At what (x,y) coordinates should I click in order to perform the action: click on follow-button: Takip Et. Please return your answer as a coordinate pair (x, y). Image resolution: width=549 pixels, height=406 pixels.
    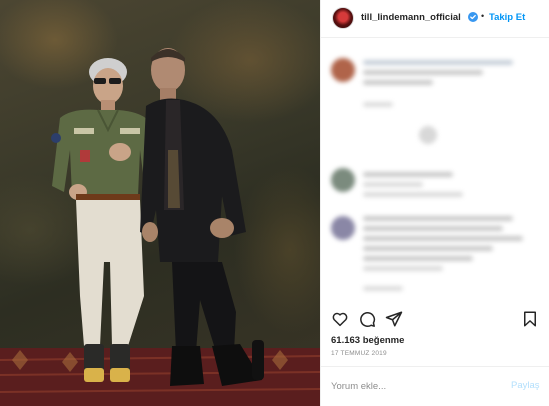
    Looking at the image, I should click on (507, 17).